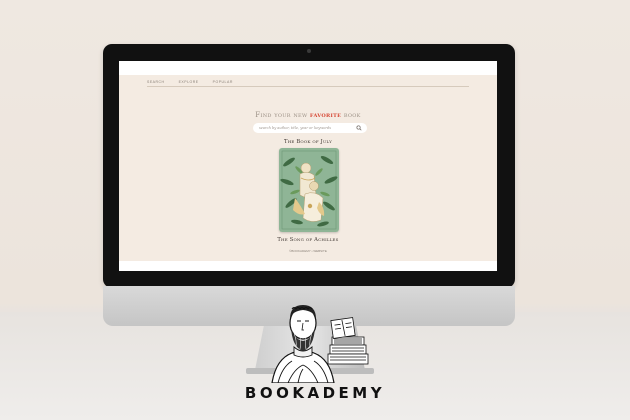  Describe the element at coordinates (315, 393) in the screenshot. I see `brand-logo-text: BOOKADEMY` at that location.